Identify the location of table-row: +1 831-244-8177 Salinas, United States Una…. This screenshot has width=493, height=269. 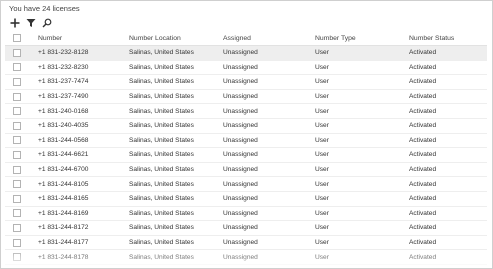
(246, 243).